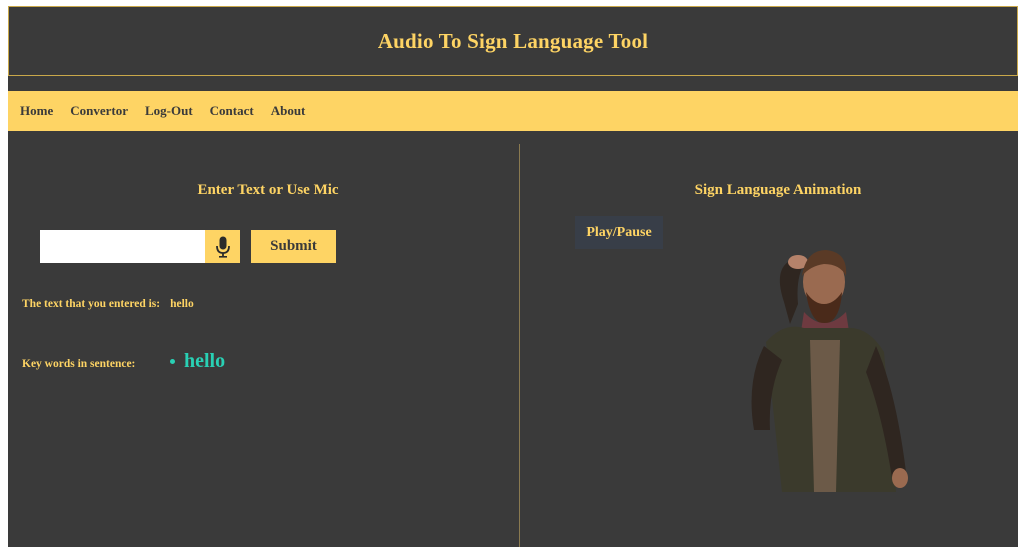  What do you see at coordinates (293, 246) in the screenshot?
I see `submit-button: Submit` at bounding box center [293, 246].